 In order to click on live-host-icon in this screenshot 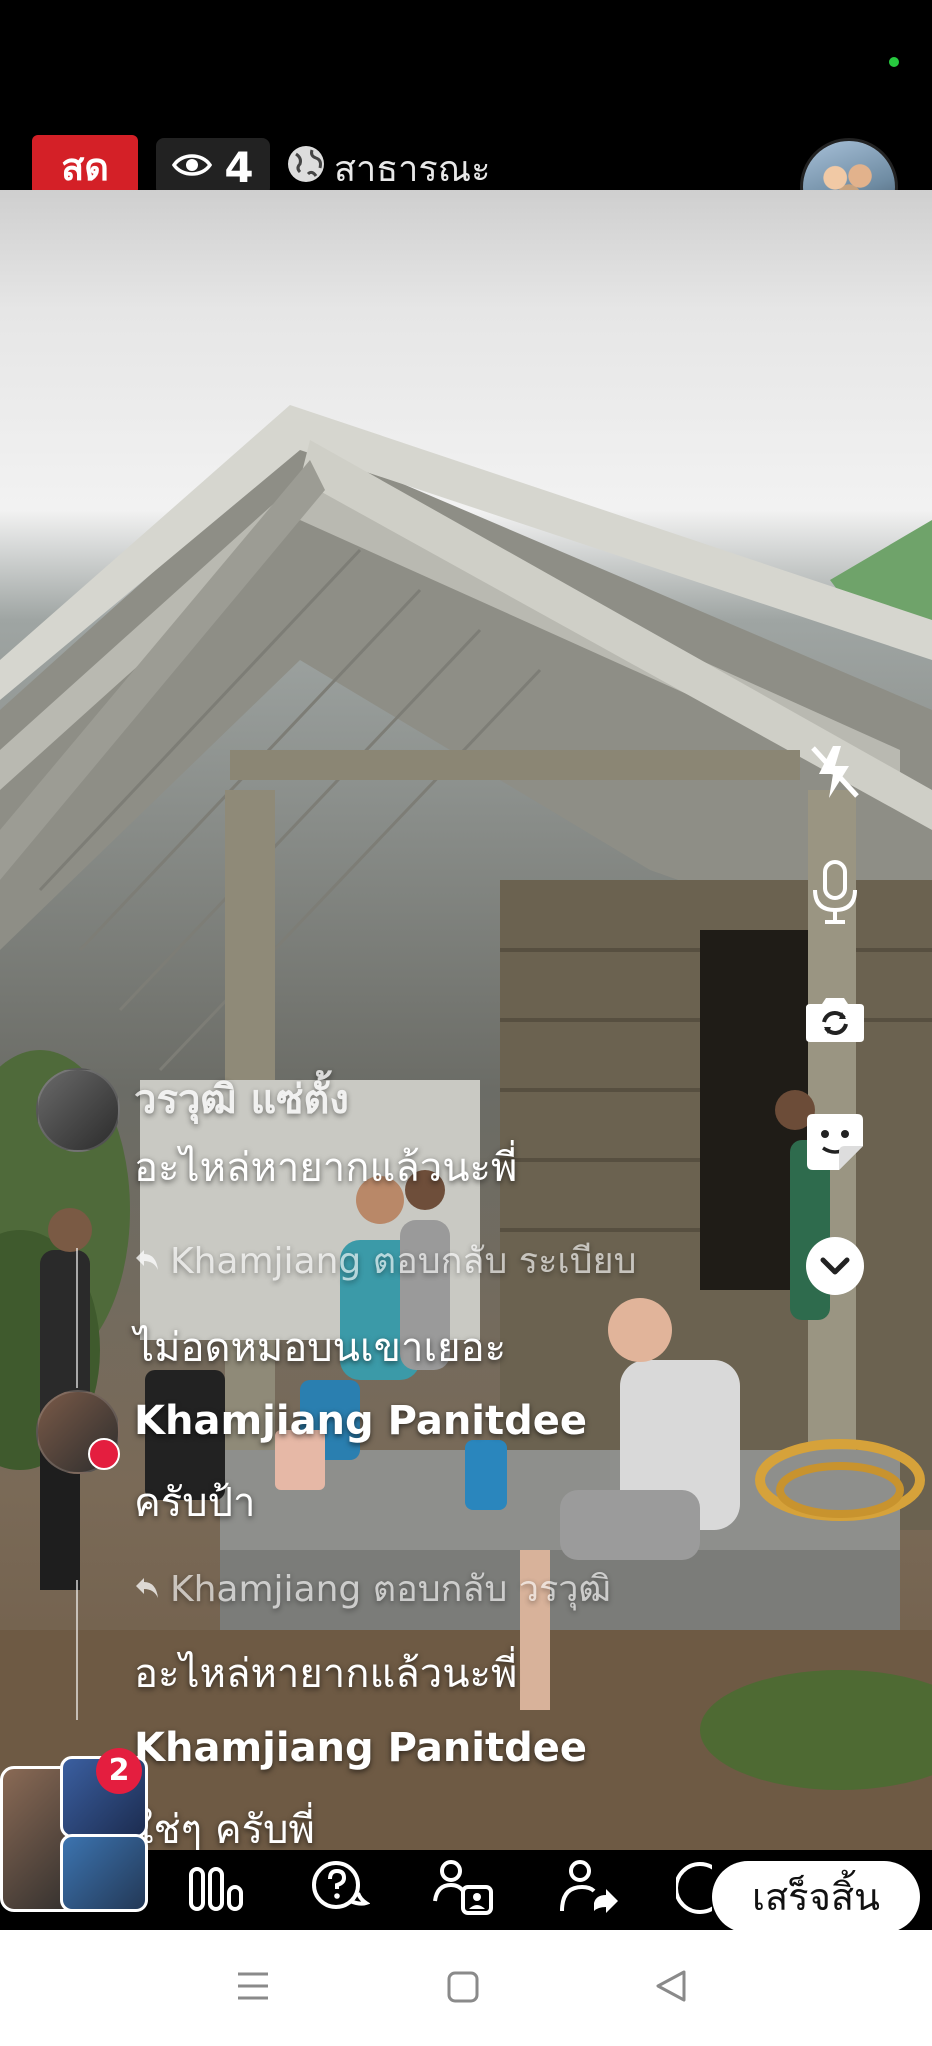, I will do `click(104, 1454)`.